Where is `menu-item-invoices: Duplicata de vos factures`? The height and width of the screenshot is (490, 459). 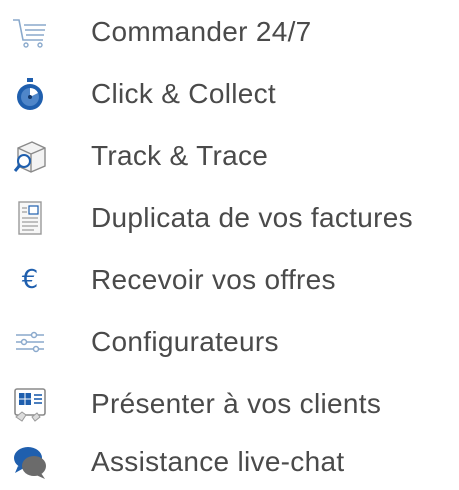 menu-item-invoices: Duplicata de vos factures is located at coordinates (229, 218).